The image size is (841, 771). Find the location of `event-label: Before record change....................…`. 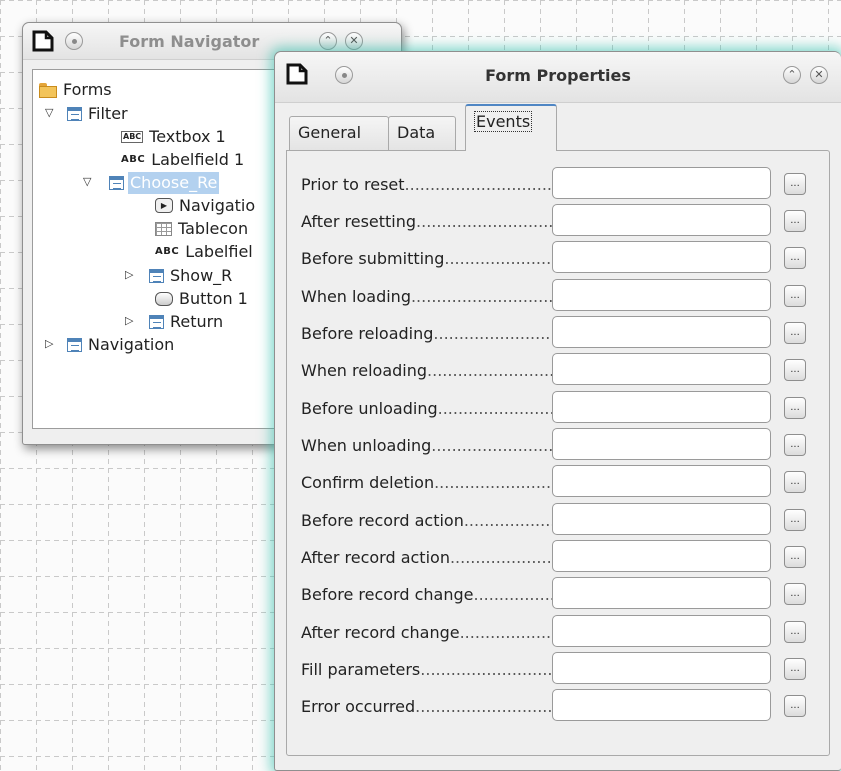

event-label: Before record change....................… is located at coordinates (427, 594).